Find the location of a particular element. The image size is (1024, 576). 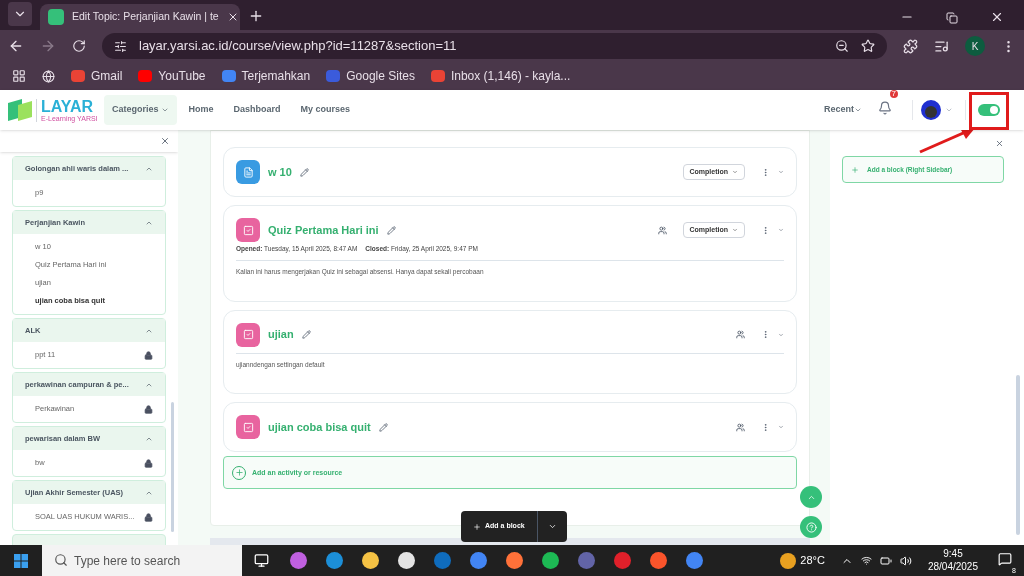

temperature: 28°C is located at coordinates (812, 561).